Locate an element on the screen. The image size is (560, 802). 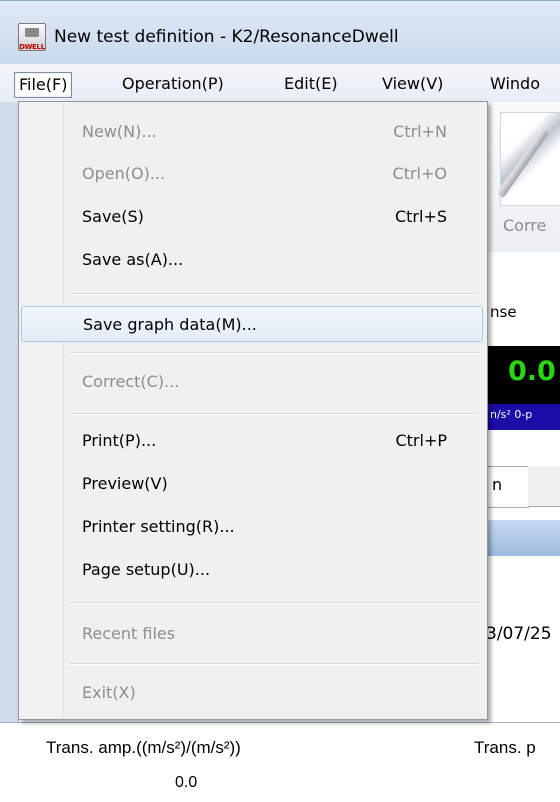
correct-tool-label: Corre is located at coordinates (525, 225).